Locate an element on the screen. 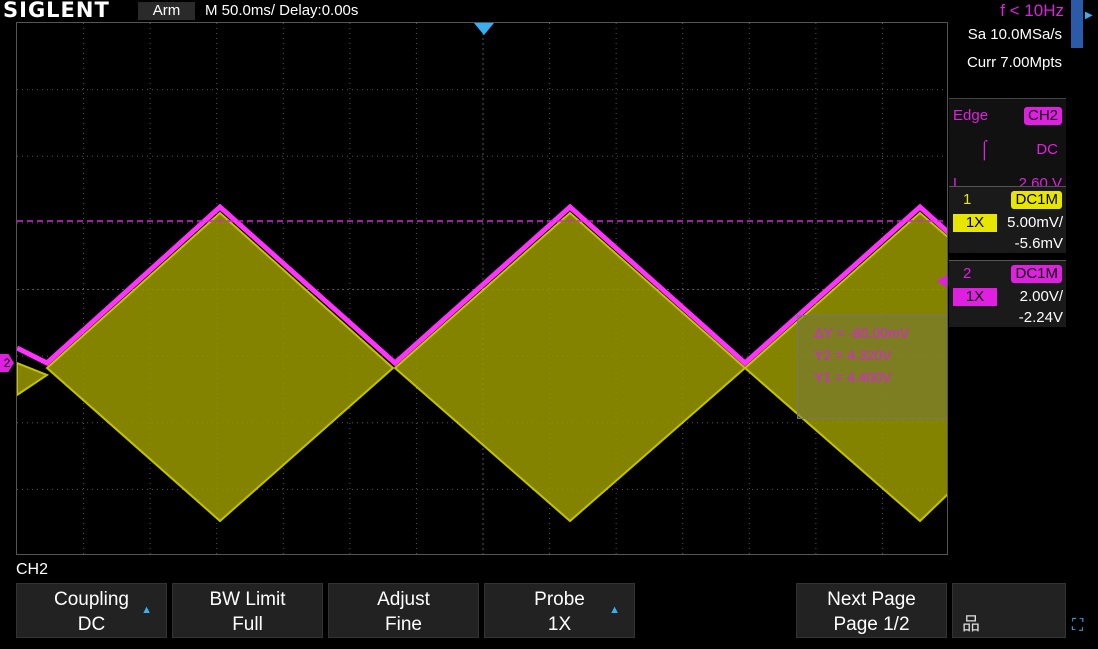 The image size is (1098, 649). ch2-marker-label: 2 is located at coordinates (7, 363).